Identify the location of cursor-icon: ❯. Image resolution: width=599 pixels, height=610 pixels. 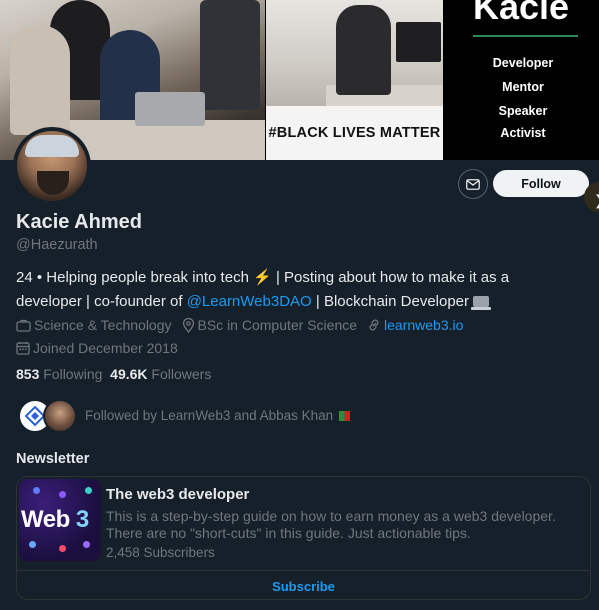
(596, 200).